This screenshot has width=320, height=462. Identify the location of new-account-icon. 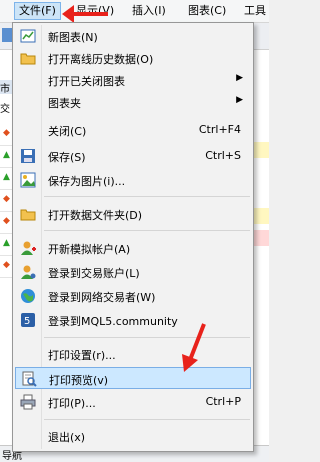
(28, 248).